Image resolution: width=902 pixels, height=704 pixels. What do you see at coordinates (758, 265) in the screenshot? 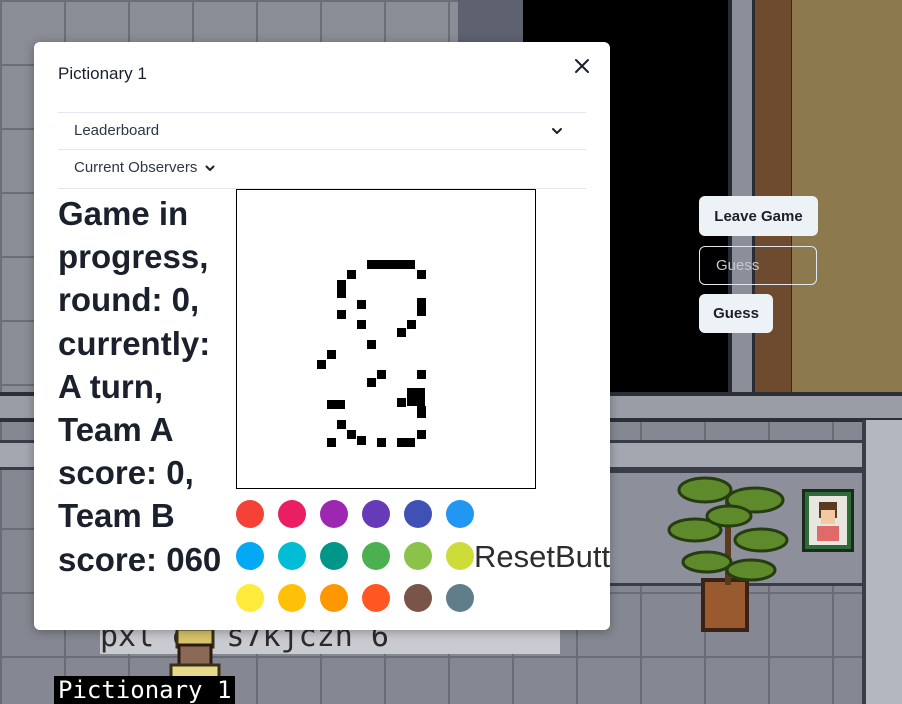
I see `guess-input` at bounding box center [758, 265].